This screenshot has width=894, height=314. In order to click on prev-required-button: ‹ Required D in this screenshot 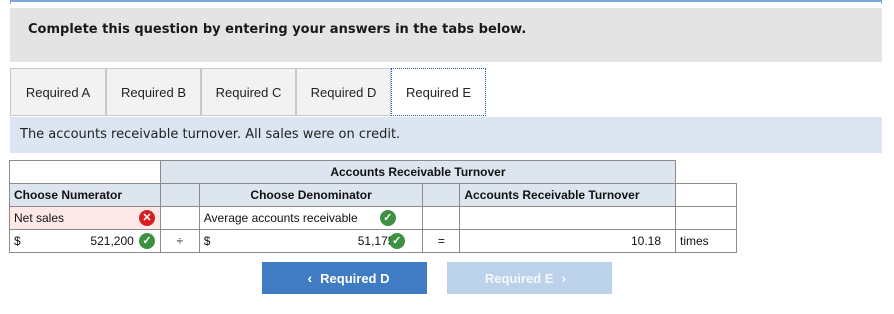, I will do `click(344, 278)`.